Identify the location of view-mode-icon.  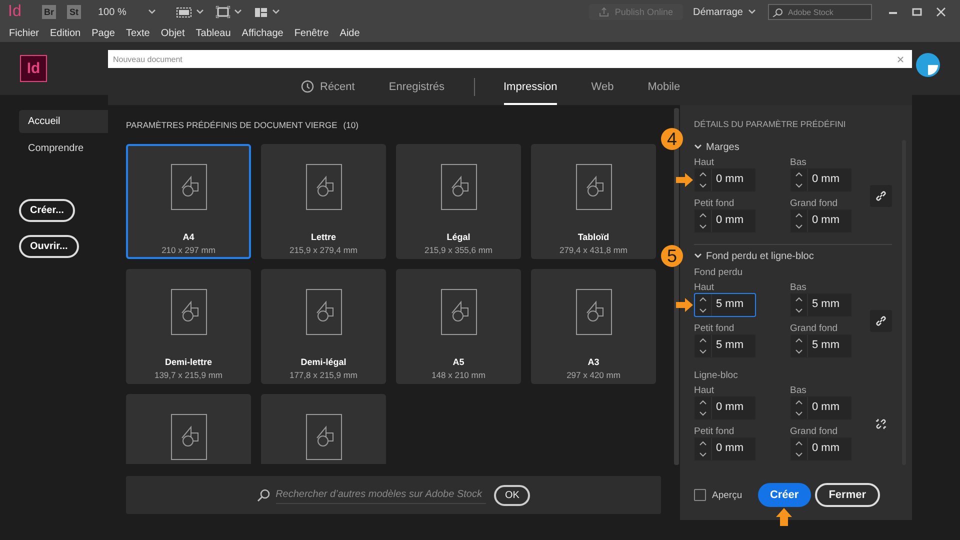
(184, 12).